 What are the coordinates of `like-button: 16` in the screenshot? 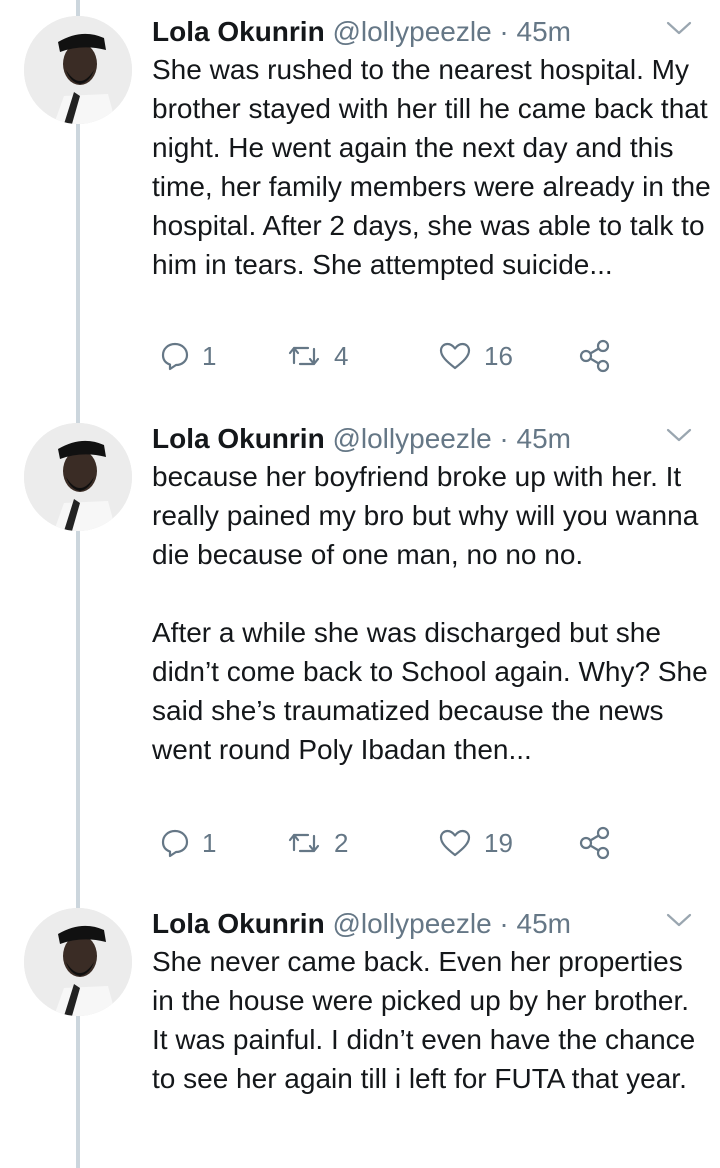 It's located at (475, 356).